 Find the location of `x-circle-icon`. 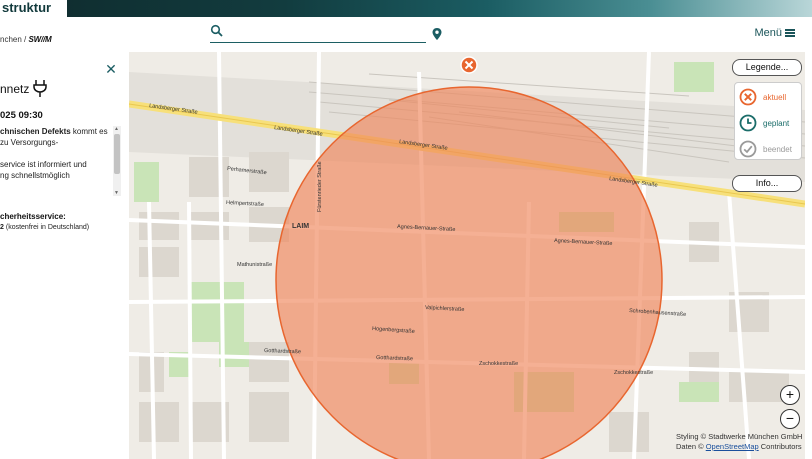

x-circle-icon is located at coordinates (748, 97).